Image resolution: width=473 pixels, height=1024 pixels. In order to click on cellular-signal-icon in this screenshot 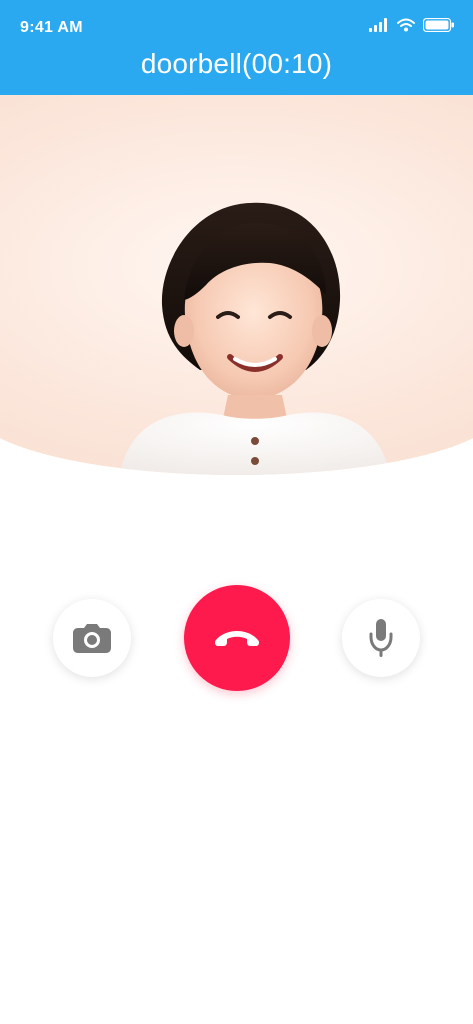, I will do `click(379, 27)`.